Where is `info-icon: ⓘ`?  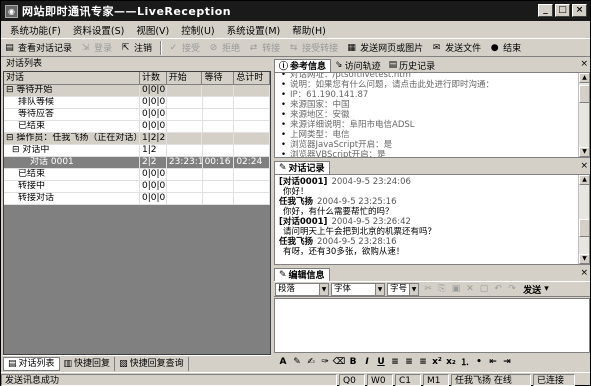 info-icon: ⓘ is located at coordinates (284, 67).